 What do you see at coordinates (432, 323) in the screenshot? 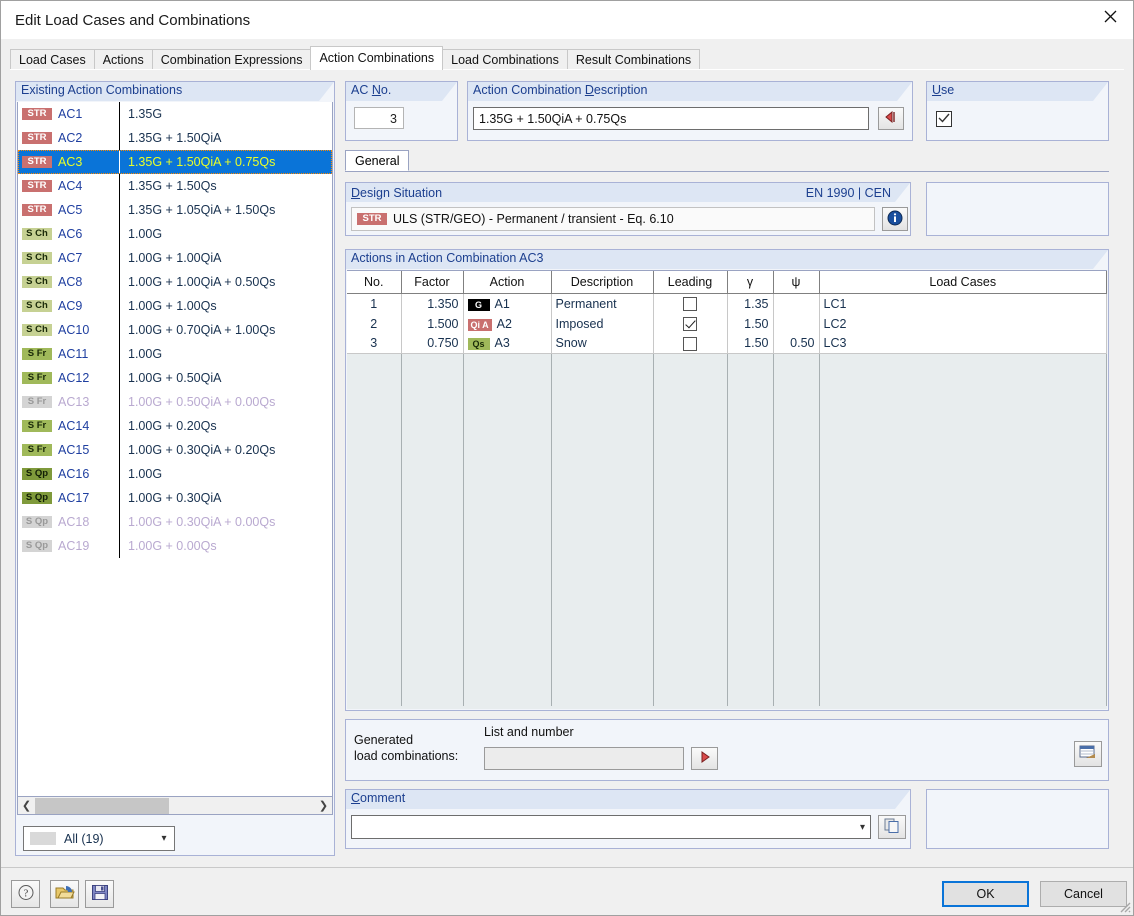
I see `cell-factor: 1.500` at bounding box center [432, 323].